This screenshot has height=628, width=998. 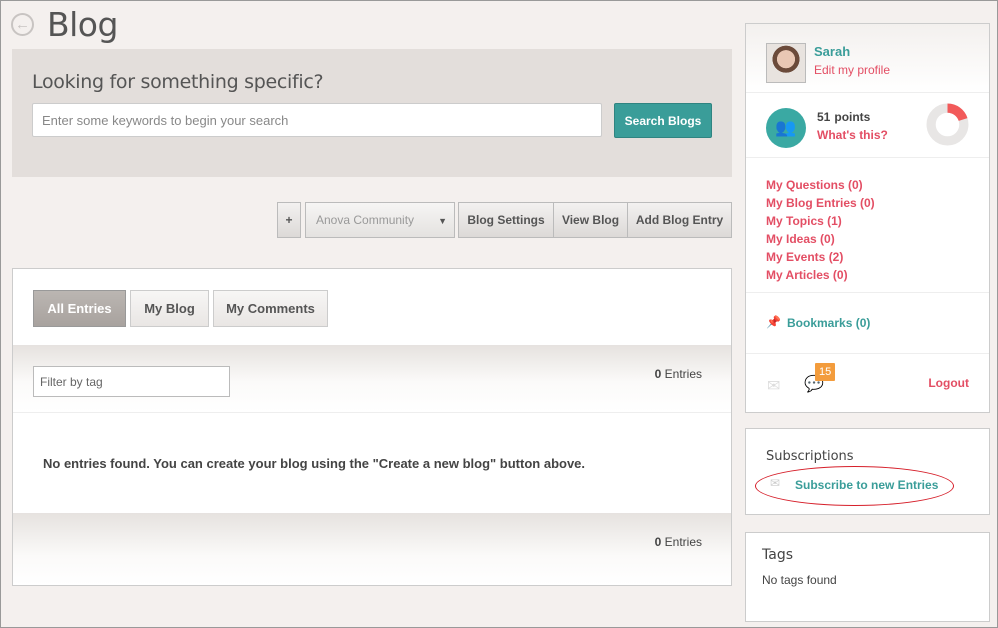 What do you see at coordinates (773, 322) in the screenshot?
I see `pin-icon: 📌` at bounding box center [773, 322].